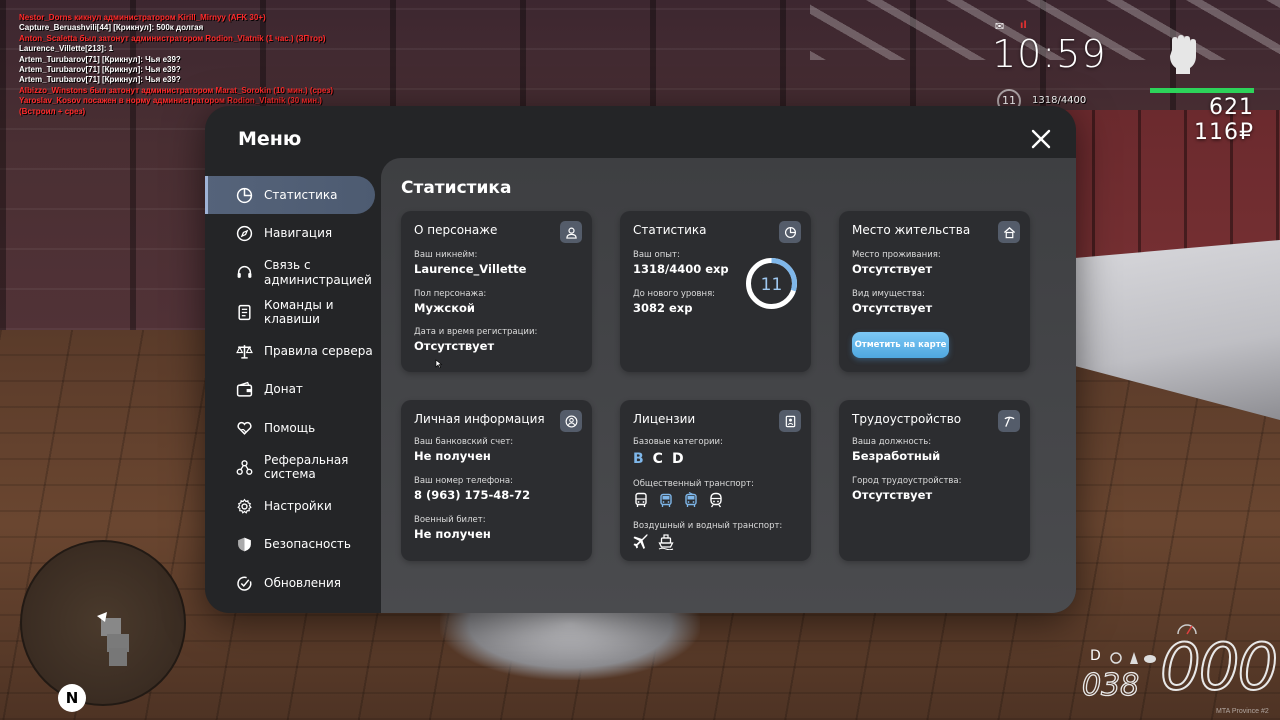  I want to click on exp-value: 1318/4400 exp, so click(681, 269).